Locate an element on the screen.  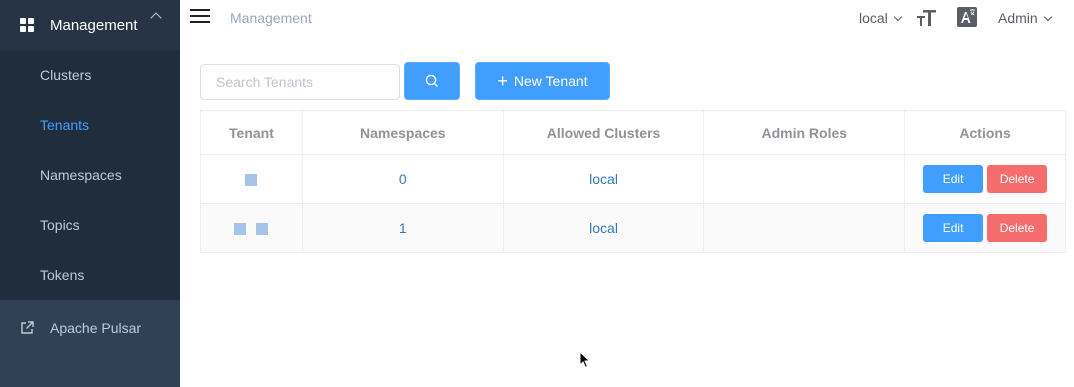
sidebar-item-tenants: Tenants is located at coordinates (90, 125).